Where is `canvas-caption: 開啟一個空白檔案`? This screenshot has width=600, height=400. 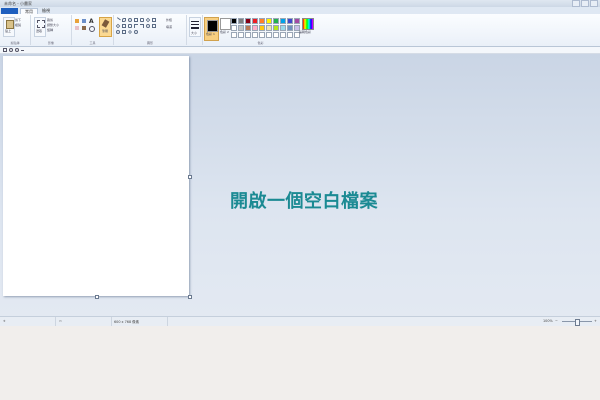
canvas-caption: 開啟一個空白檔案 is located at coordinates (304, 201).